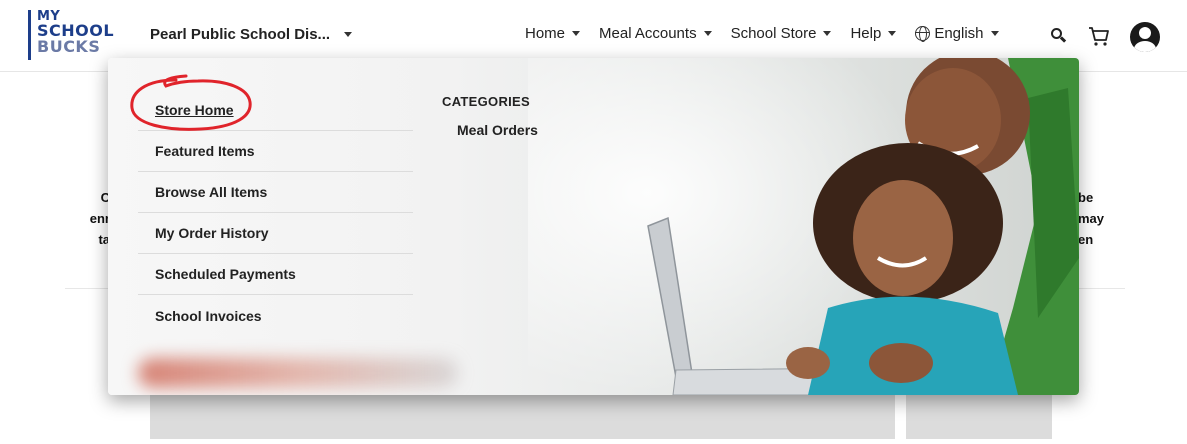 The image size is (1187, 444). I want to click on language-selector: English, so click(957, 33).